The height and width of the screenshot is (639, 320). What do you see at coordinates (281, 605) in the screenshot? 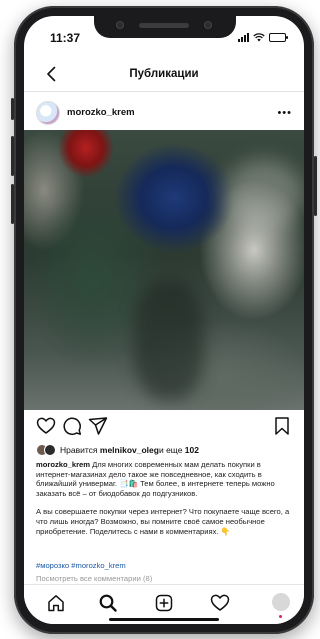
I see `profile-icon` at bounding box center [281, 605].